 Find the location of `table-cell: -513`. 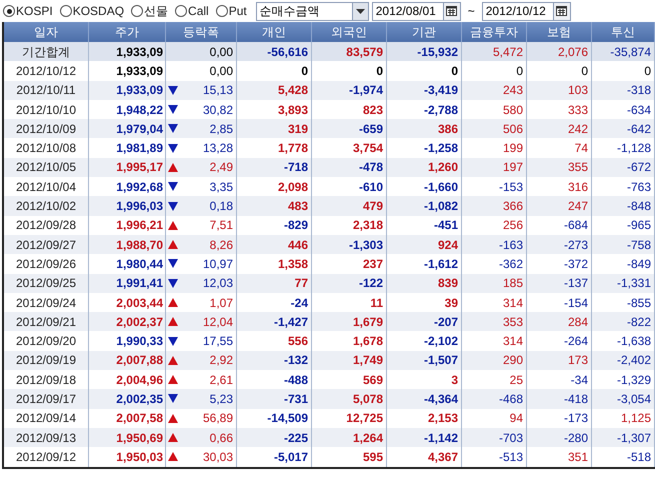

table-cell: -513 is located at coordinates (494, 457).